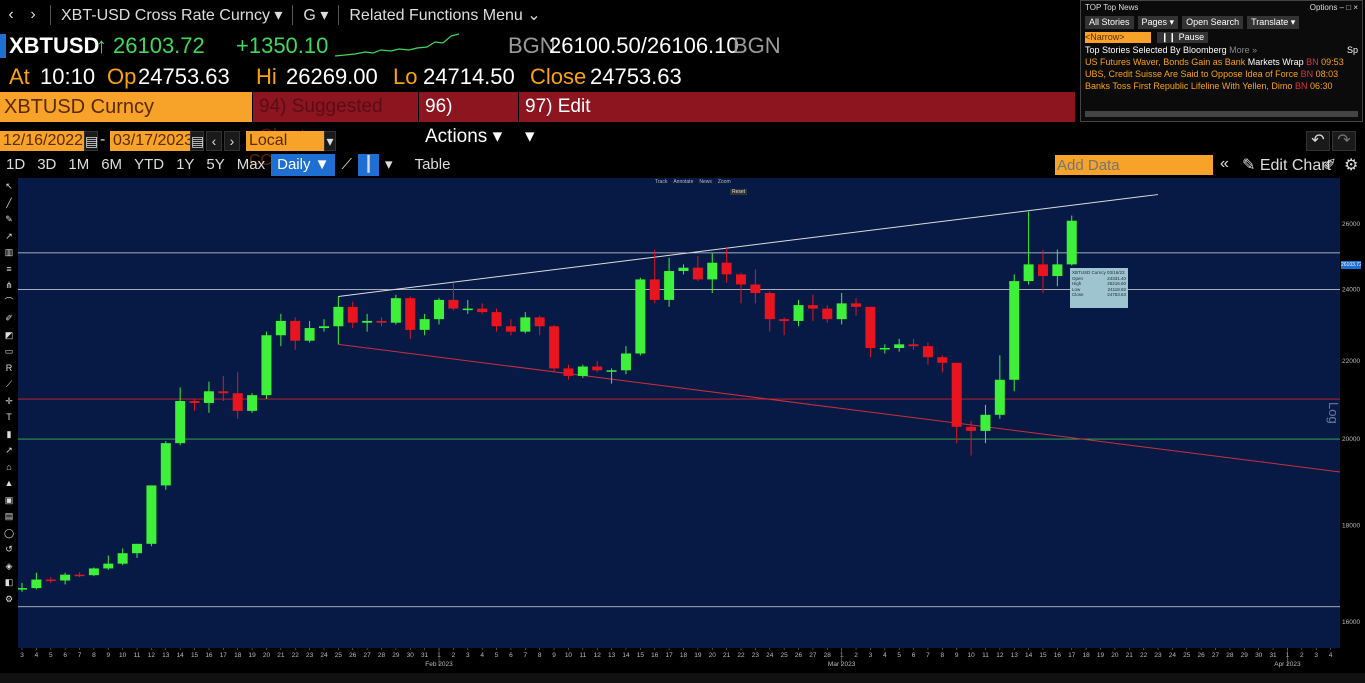 The width and height of the screenshot is (1365, 683). Describe the element at coordinates (9, 368) in the screenshot. I see `regression-tool-icon: R` at that location.